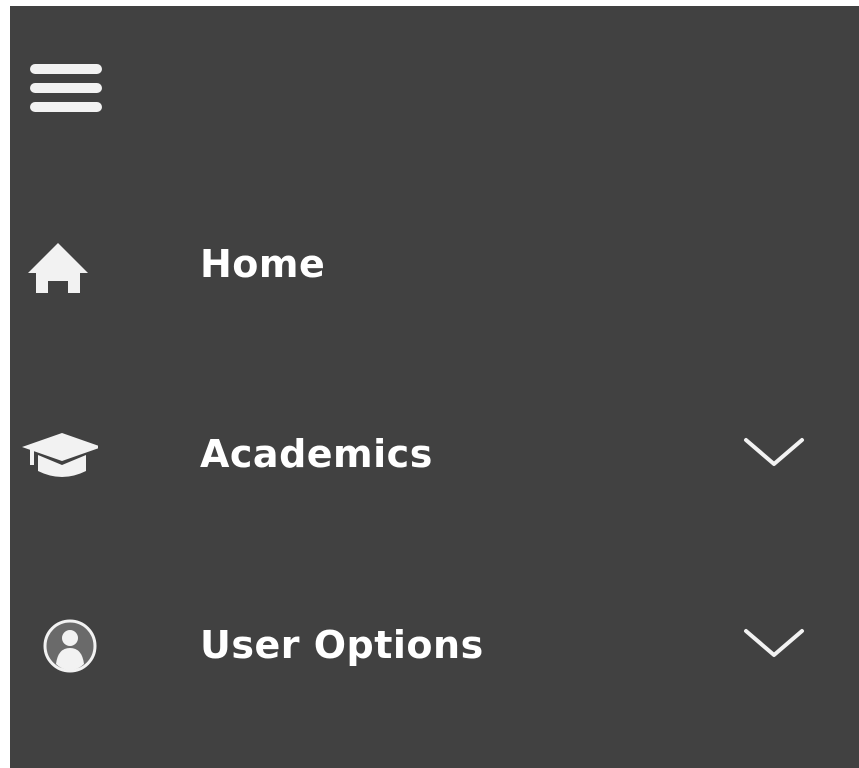 This screenshot has width=859, height=768. I want to click on hamburger-menu-icon, so click(67, 90).